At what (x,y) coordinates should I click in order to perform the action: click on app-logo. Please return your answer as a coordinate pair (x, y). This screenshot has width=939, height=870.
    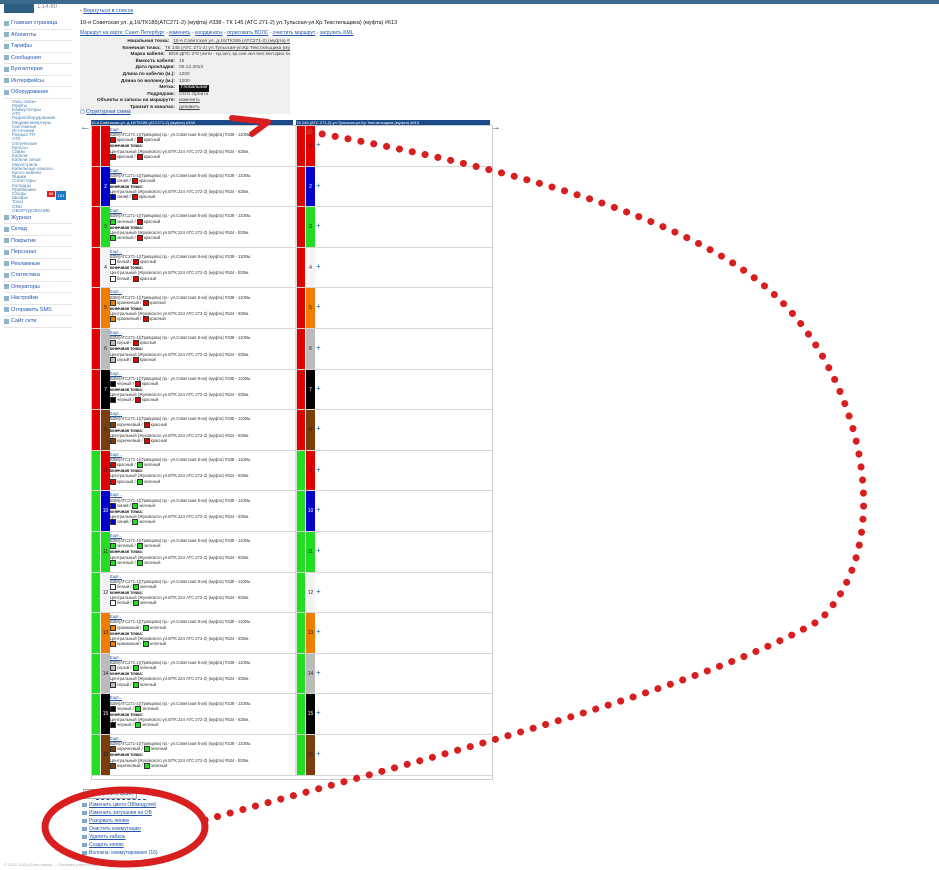
    Looking at the image, I should click on (19, 8).